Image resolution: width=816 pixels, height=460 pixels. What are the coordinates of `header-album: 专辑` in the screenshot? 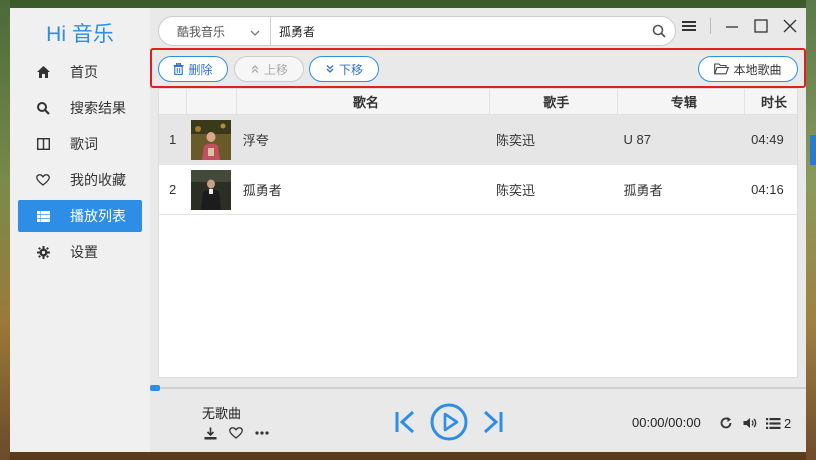 It's located at (682, 101).